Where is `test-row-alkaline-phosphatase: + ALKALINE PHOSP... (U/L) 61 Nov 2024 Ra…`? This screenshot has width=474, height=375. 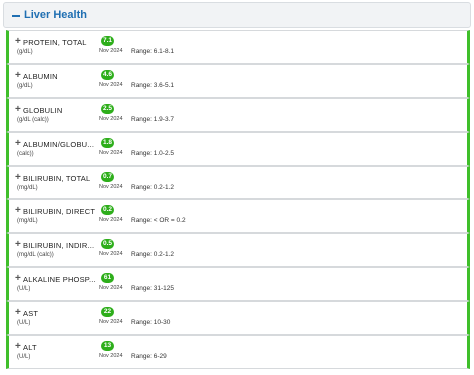
test-row-alkaline-phosphatase: + ALKALINE PHOSP... (U/L) 61 Nov 2024 Ra… is located at coordinates (238, 284).